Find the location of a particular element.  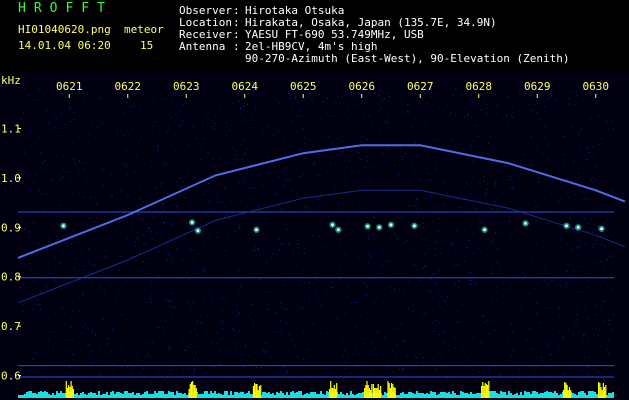

x-tick-label: 0622 is located at coordinates (128, 86).